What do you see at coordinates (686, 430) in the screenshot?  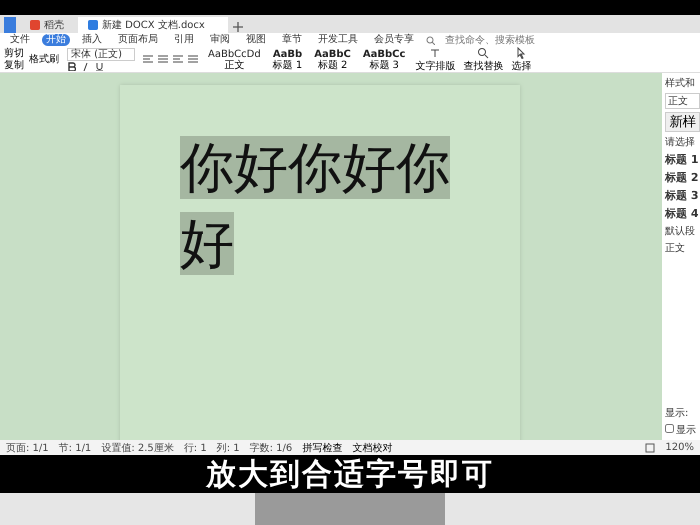 I see `preview-label: 显示` at bounding box center [686, 430].